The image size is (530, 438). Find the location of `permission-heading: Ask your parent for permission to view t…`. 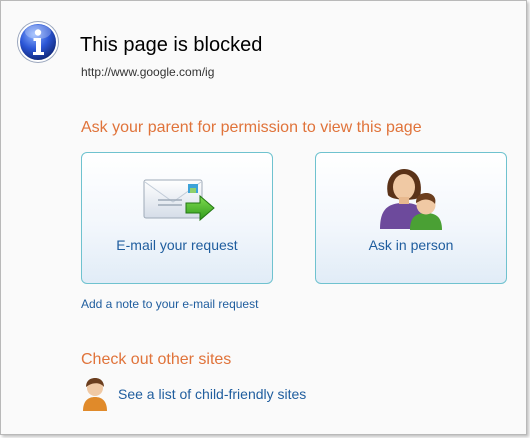

permission-heading: Ask your parent for permission to view t… is located at coordinates (251, 127).